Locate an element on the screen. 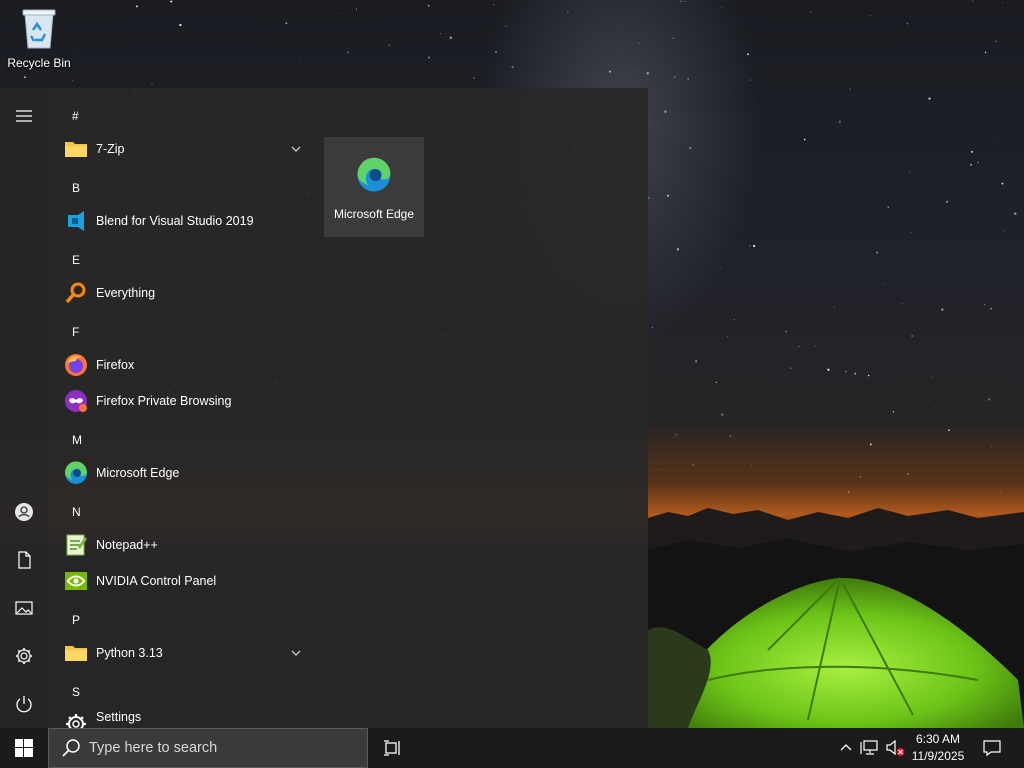 The image size is (1024, 768). show-hidden-icons-chevron-icon is located at coordinates (846, 747).